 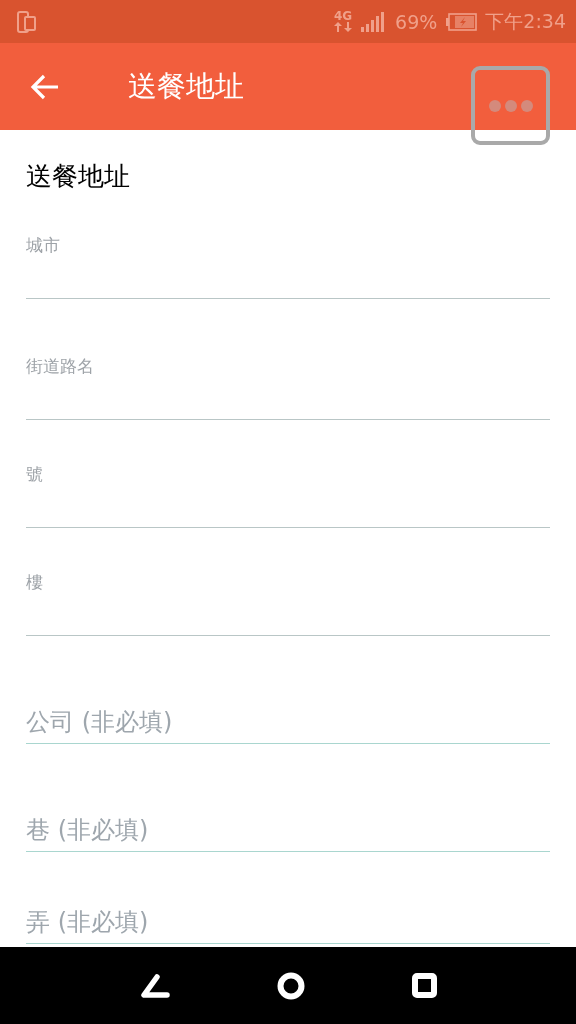 What do you see at coordinates (45, 86) in the screenshot?
I see `back-button` at bounding box center [45, 86].